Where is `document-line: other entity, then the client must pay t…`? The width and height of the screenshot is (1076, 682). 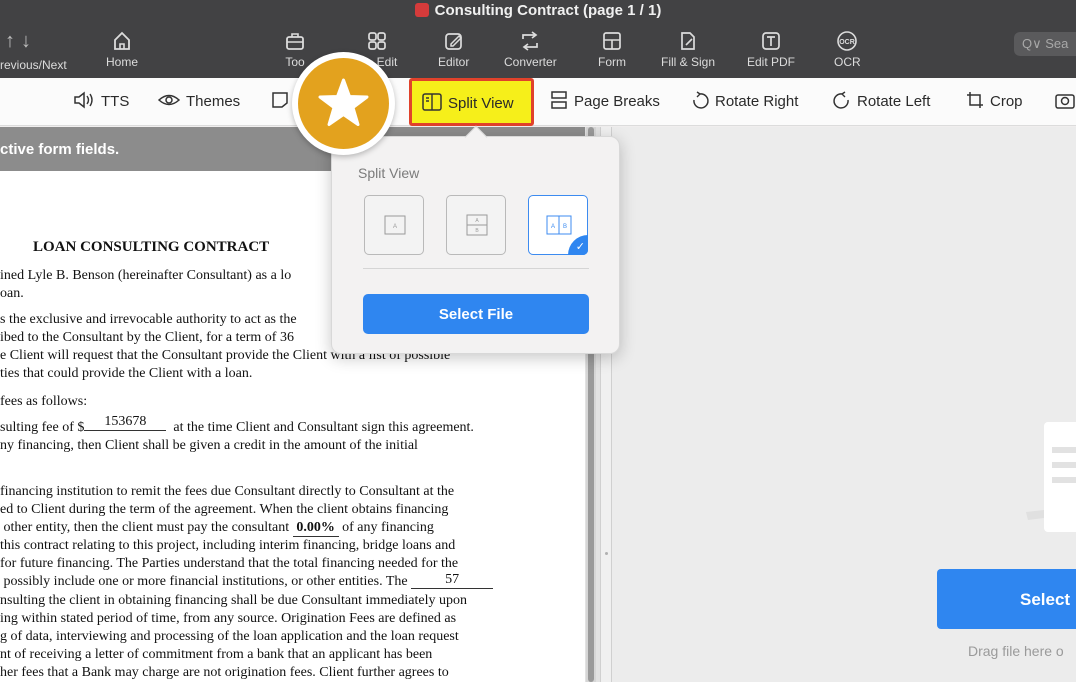 document-line: other entity, then the client must pay t… is located at coordinates (218, 528).